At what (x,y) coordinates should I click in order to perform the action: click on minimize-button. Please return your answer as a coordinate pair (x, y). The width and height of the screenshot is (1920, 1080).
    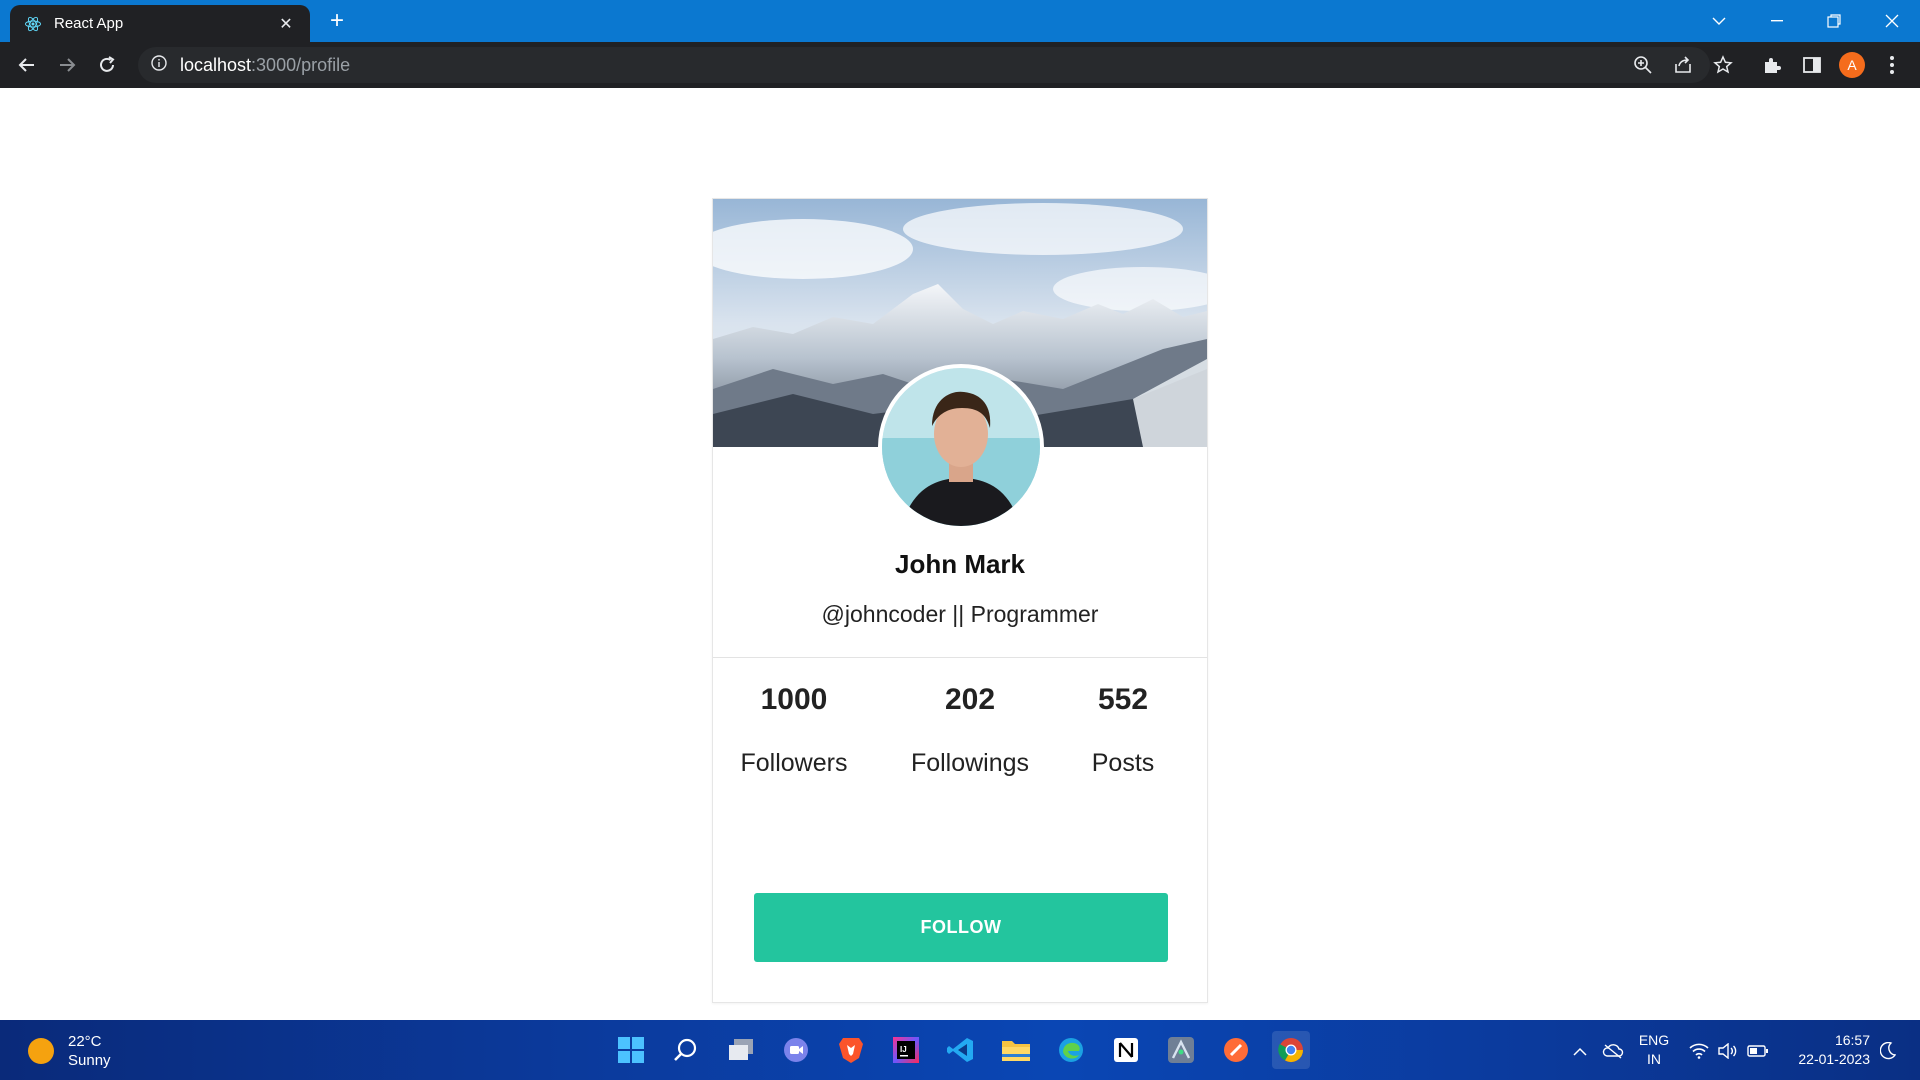
    Looking at the image, I should click on (1776, 21).